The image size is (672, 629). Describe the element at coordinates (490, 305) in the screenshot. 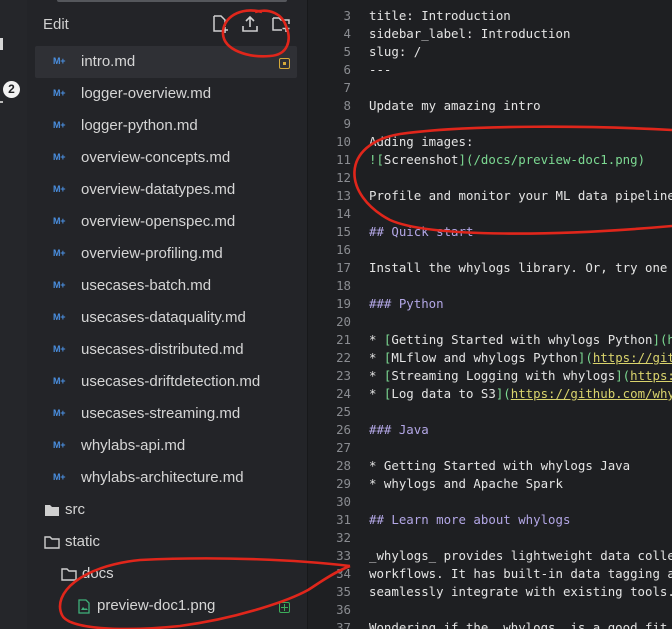

I see `code-line: 19 ### Python` at that location.